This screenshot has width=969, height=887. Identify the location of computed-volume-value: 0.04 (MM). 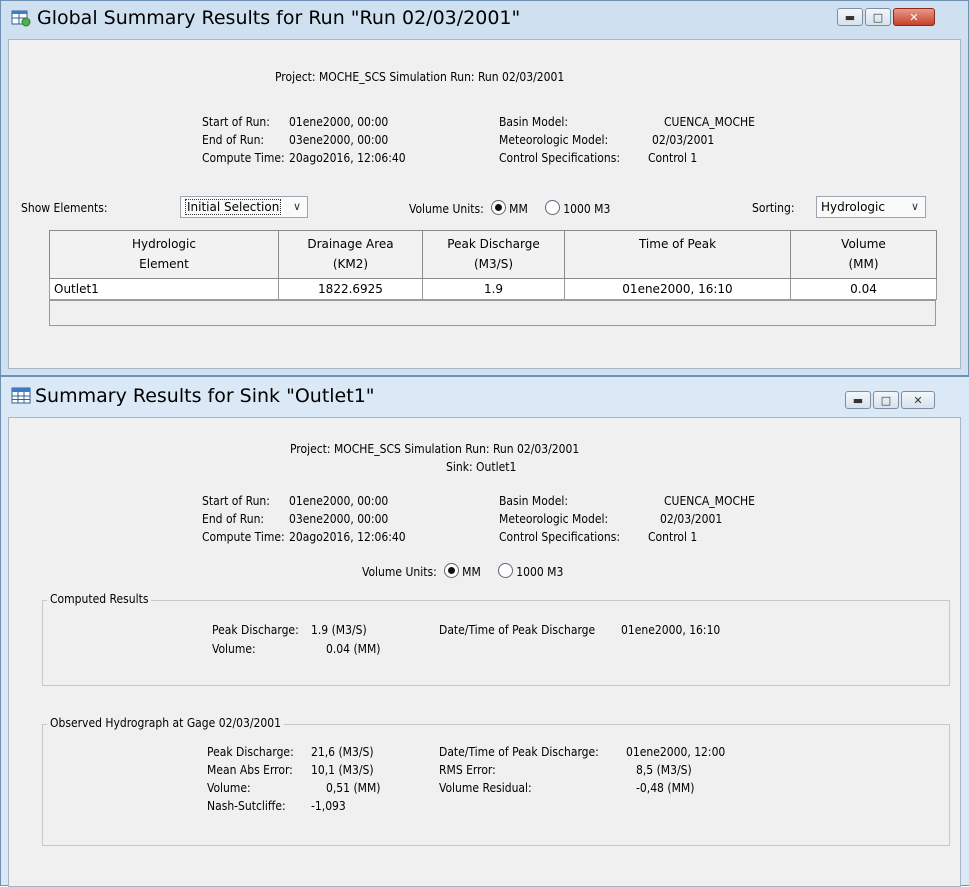
(353, 649).